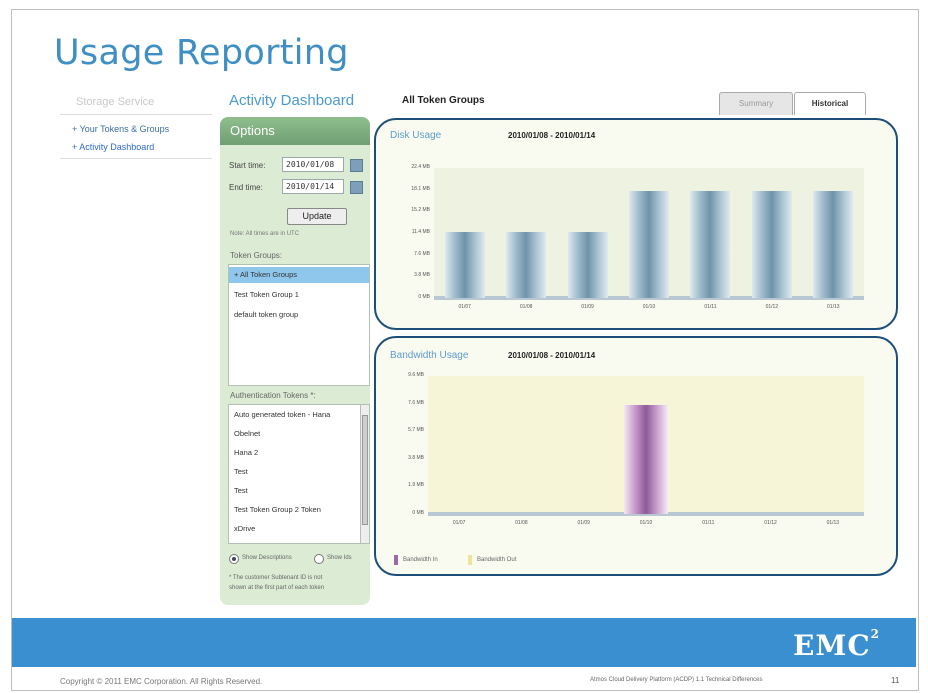  Describe the element at coordinates (470, 560) in the screenshot. I see `legend-swatch-bandwidth-out` at that location.